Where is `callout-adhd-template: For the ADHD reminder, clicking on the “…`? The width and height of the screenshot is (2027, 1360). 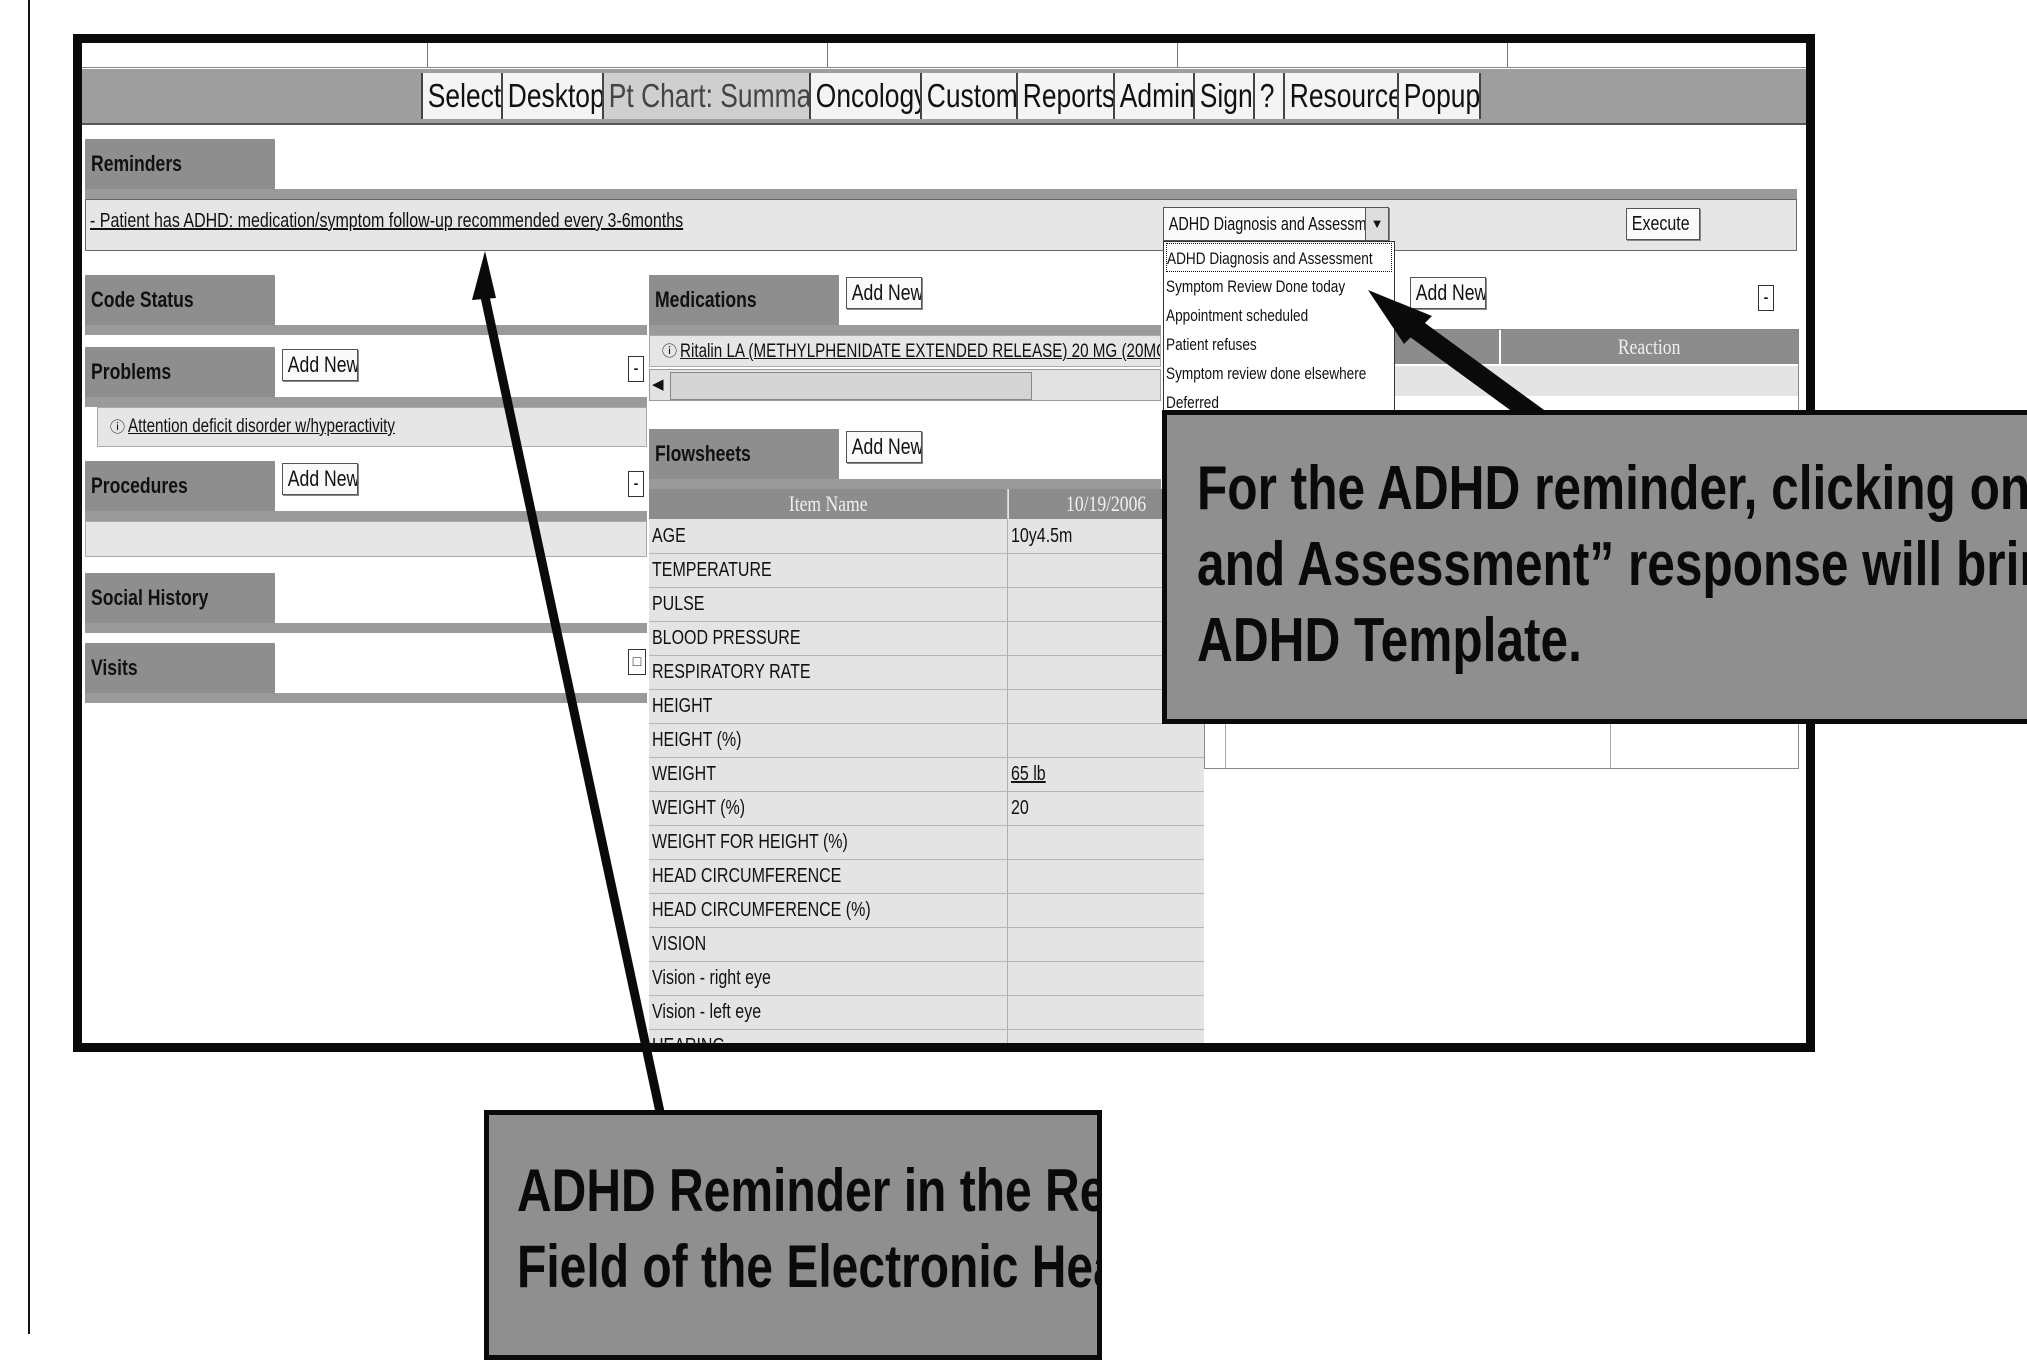
callout-adhd-template: For the ADHD reminder, clicking on the “… is located at coordinates (1594, 567).